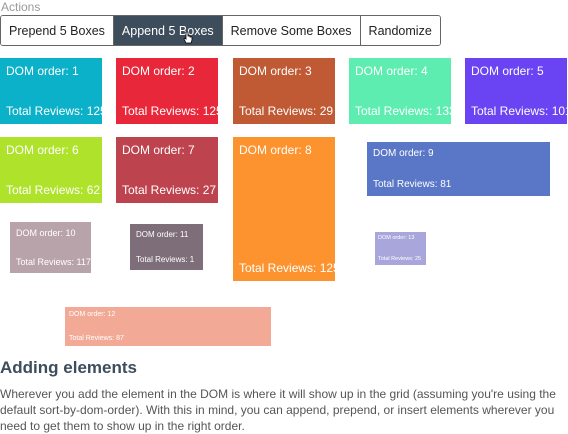 The image size is (568, 434). Describe the element at coordinates (166, 247) in the screenshot. I see `grid-box: DOM order: 11 Total Reviews: 1` at that location.